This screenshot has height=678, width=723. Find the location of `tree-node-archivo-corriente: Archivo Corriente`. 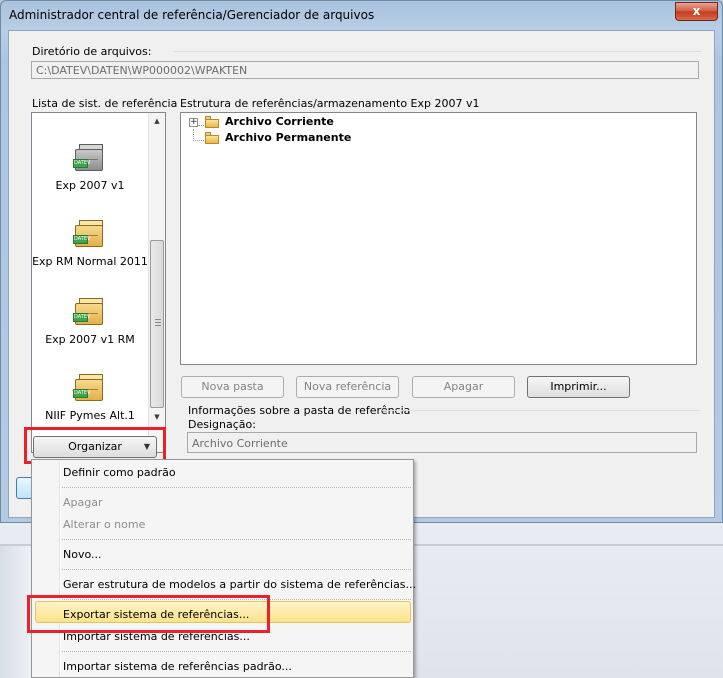

tree-node-archivo-corriente: Archivo Corriente is located at coordinates (279, 123).